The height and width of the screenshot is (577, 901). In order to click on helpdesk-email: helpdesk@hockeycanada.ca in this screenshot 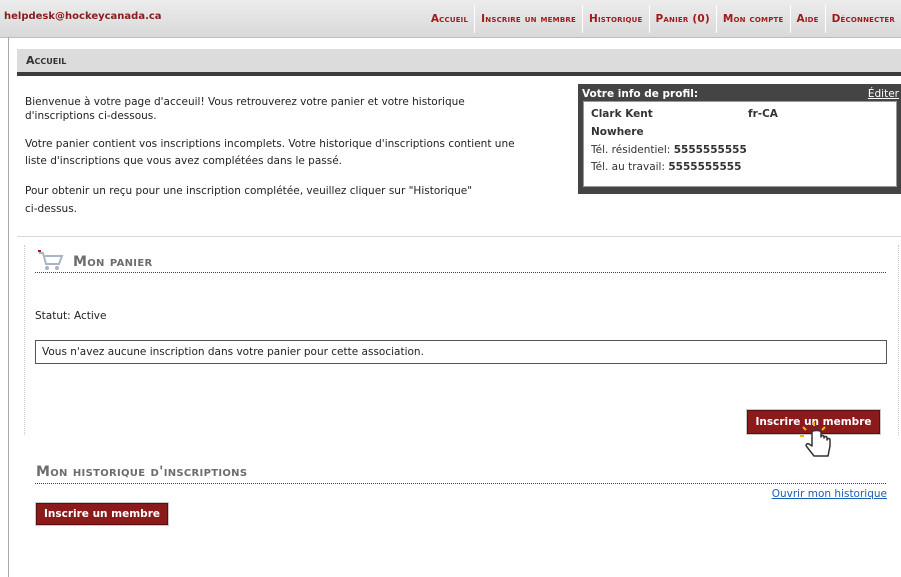, I will do `click(83, 16)`.